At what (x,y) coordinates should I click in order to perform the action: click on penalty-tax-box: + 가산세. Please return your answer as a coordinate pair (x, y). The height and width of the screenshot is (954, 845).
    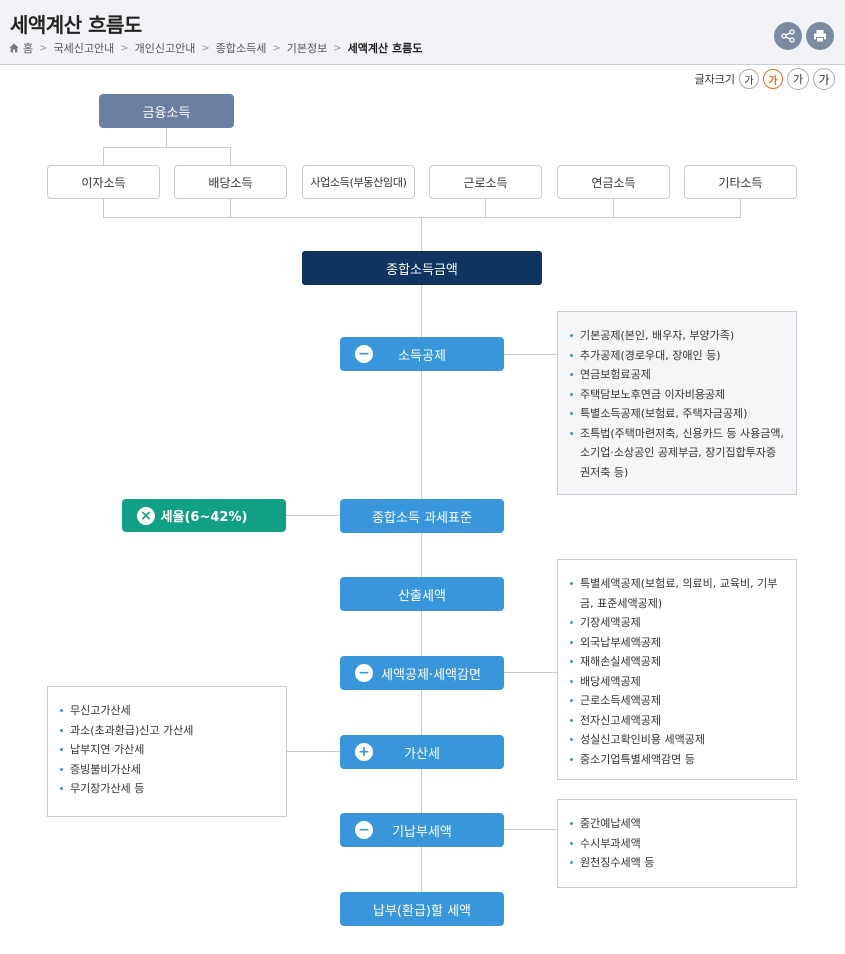
    Looking at the image, I should click on (422, 752).